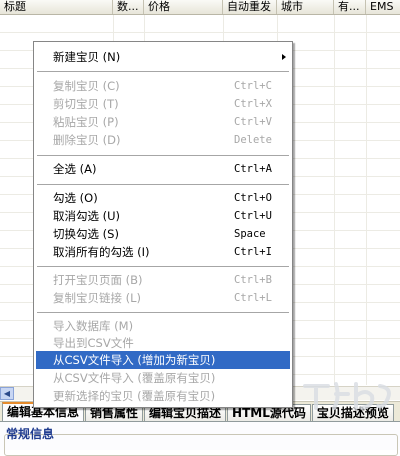  Describe the element at coordinates (163, 298) in the screenshot. I see `menu-item-copy-item-link: 复制宝贝链接 (L) Ctrl+L` at that location.